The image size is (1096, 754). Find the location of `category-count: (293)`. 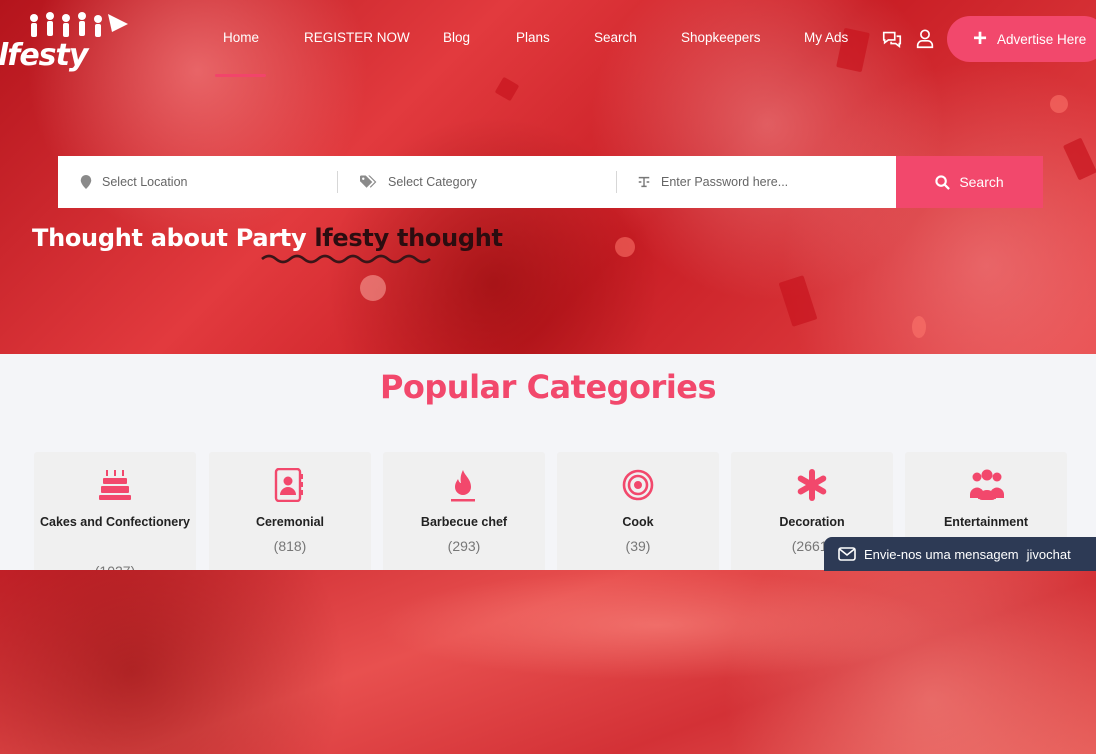

category-count: (293) is located at coordinates (464, 546).